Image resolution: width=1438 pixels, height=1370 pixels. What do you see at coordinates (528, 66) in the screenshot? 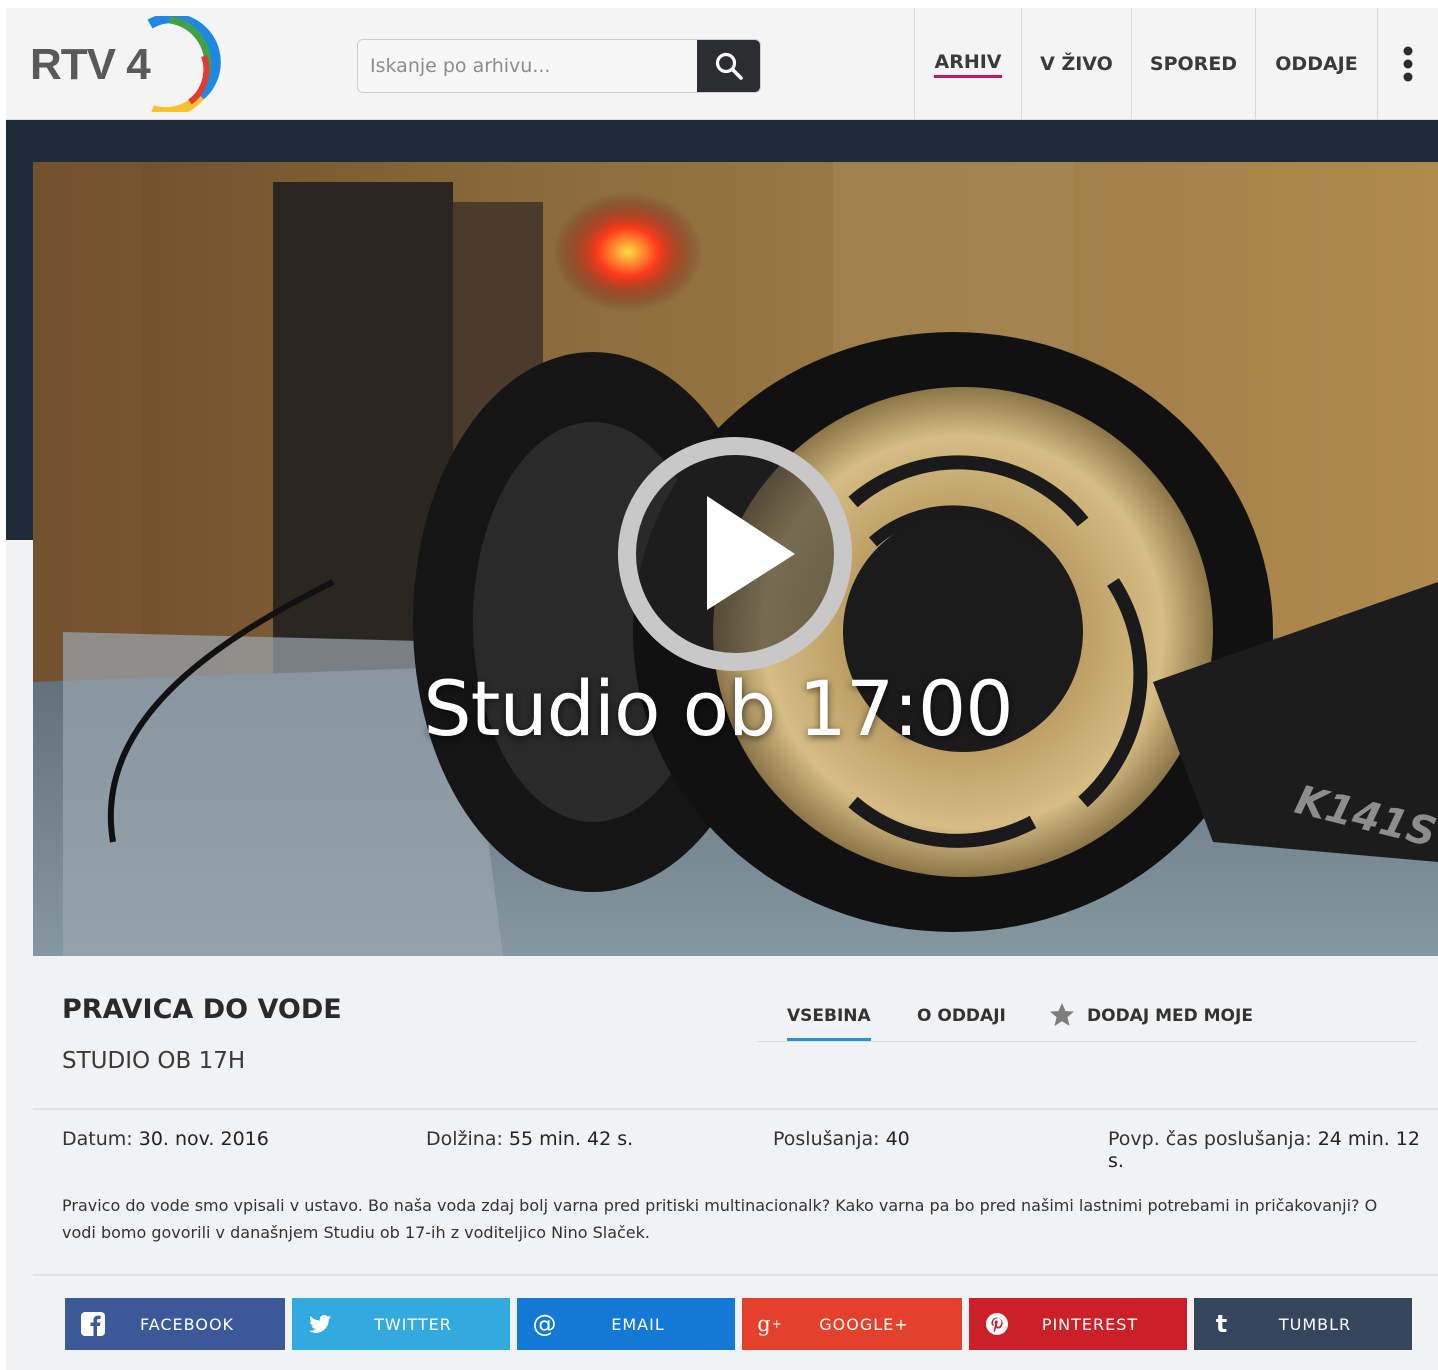
I see `search-input` at bounding box center [528, 66].